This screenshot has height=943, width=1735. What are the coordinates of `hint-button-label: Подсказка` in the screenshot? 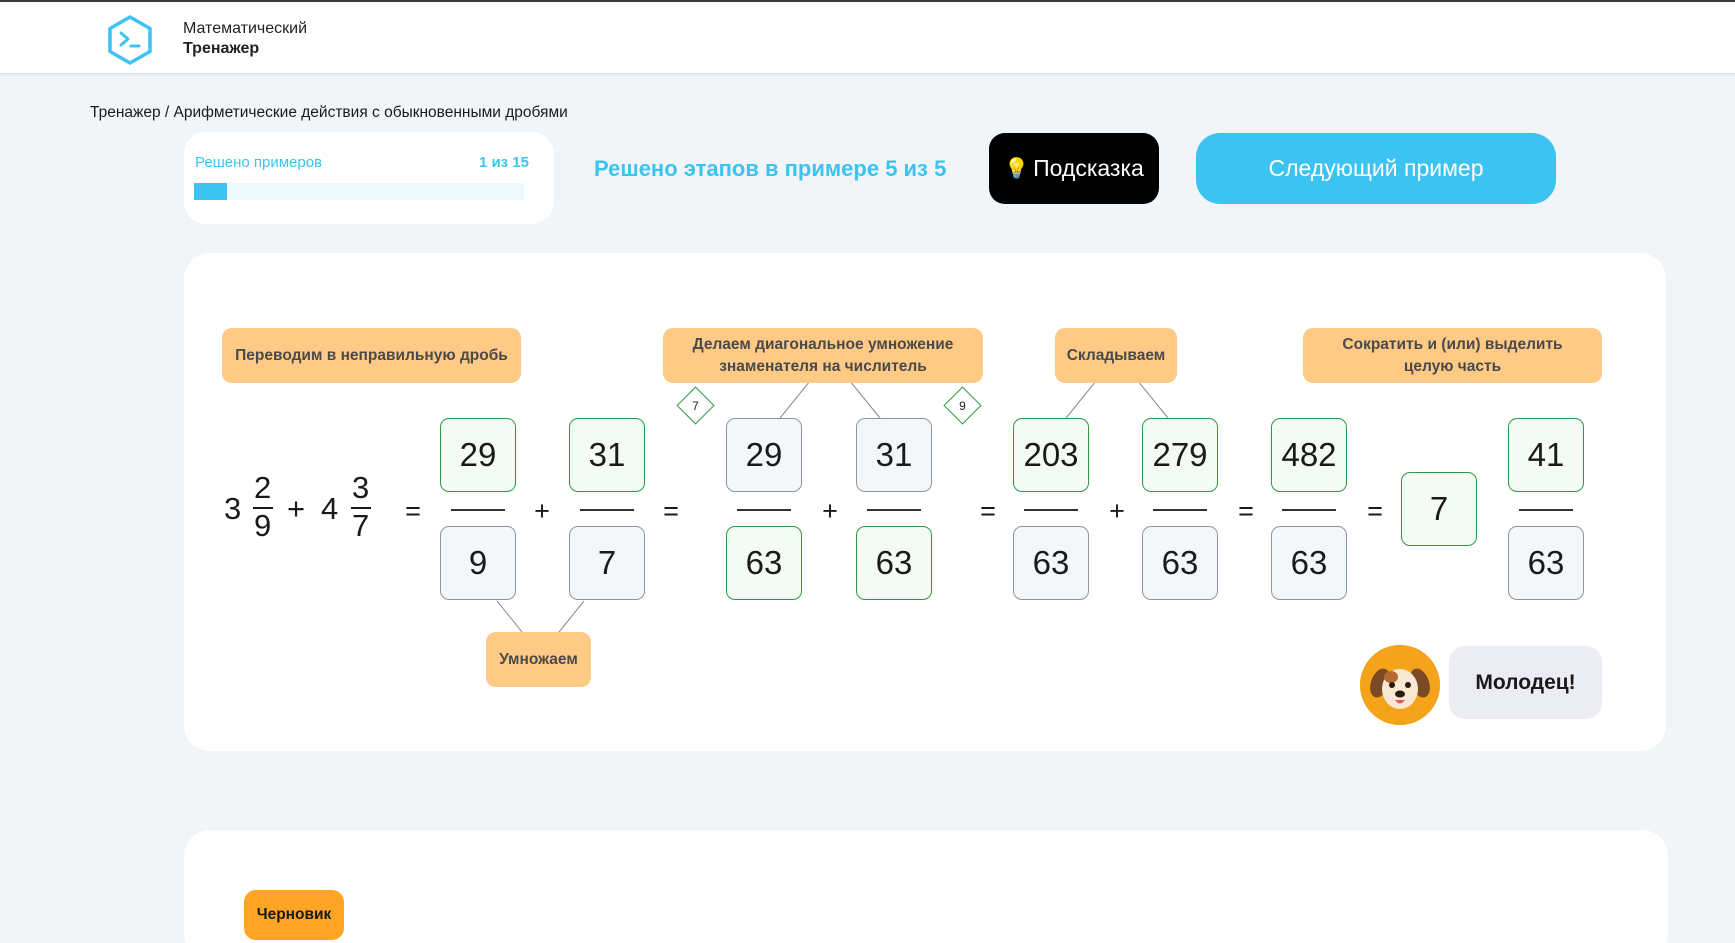 It's located at (1088, 168).